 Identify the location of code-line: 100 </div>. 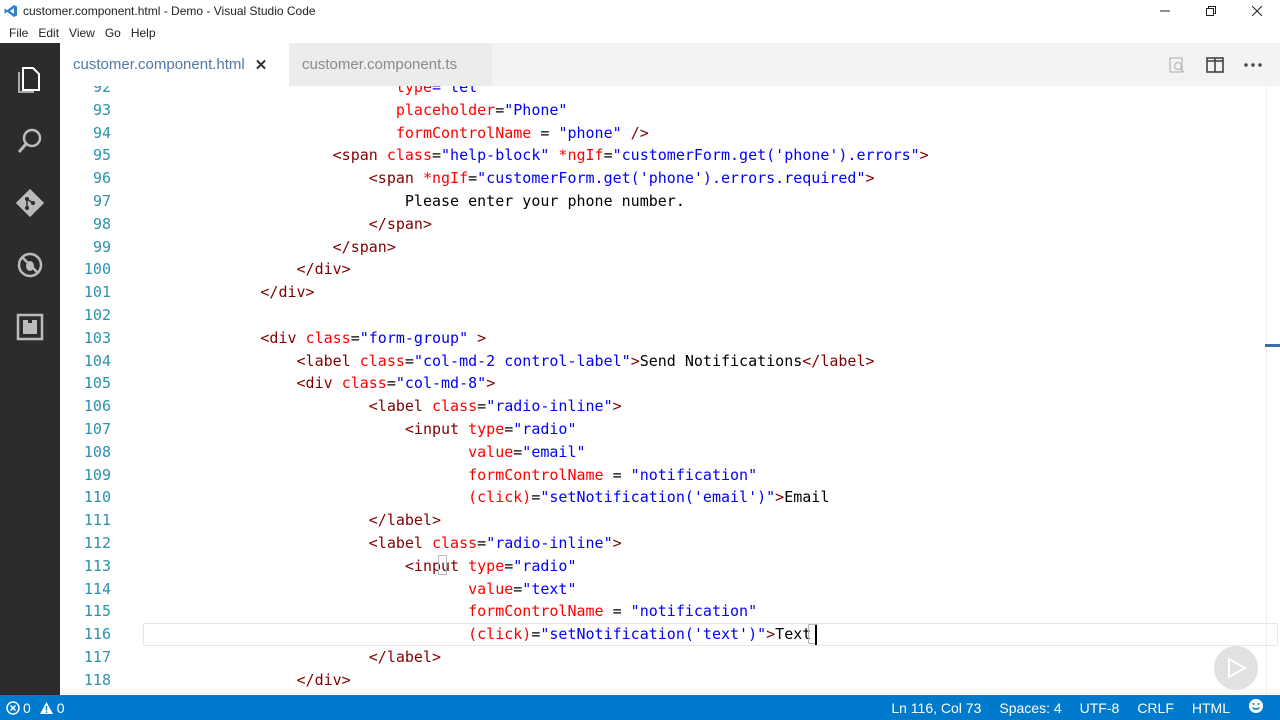
(670, 269).